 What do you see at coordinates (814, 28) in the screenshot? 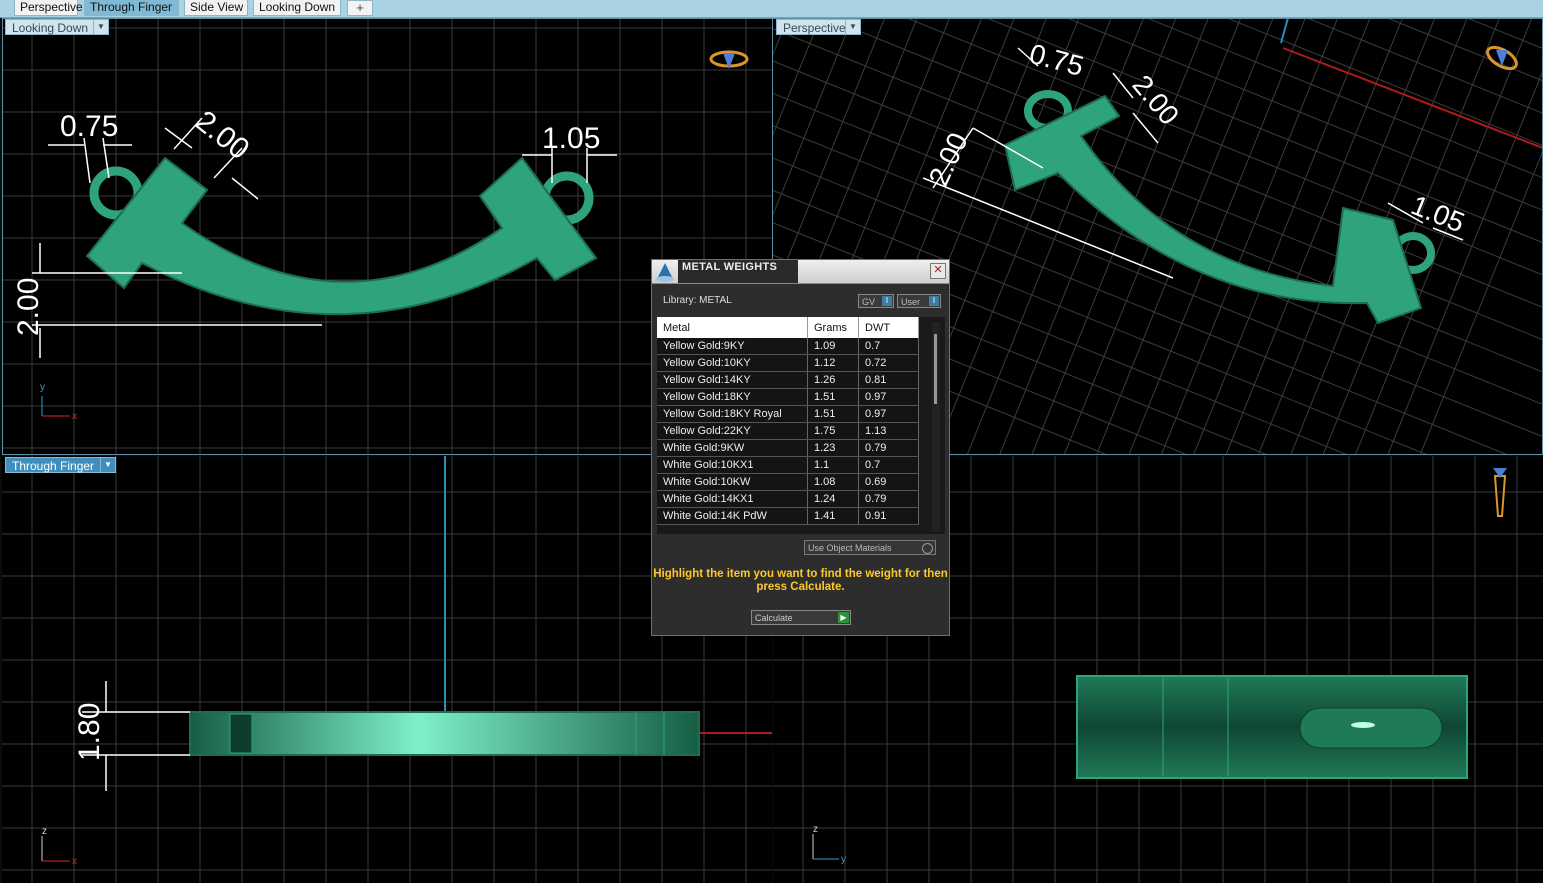
I see `viewport-label: Perspective` at bounding box center [814, 28].